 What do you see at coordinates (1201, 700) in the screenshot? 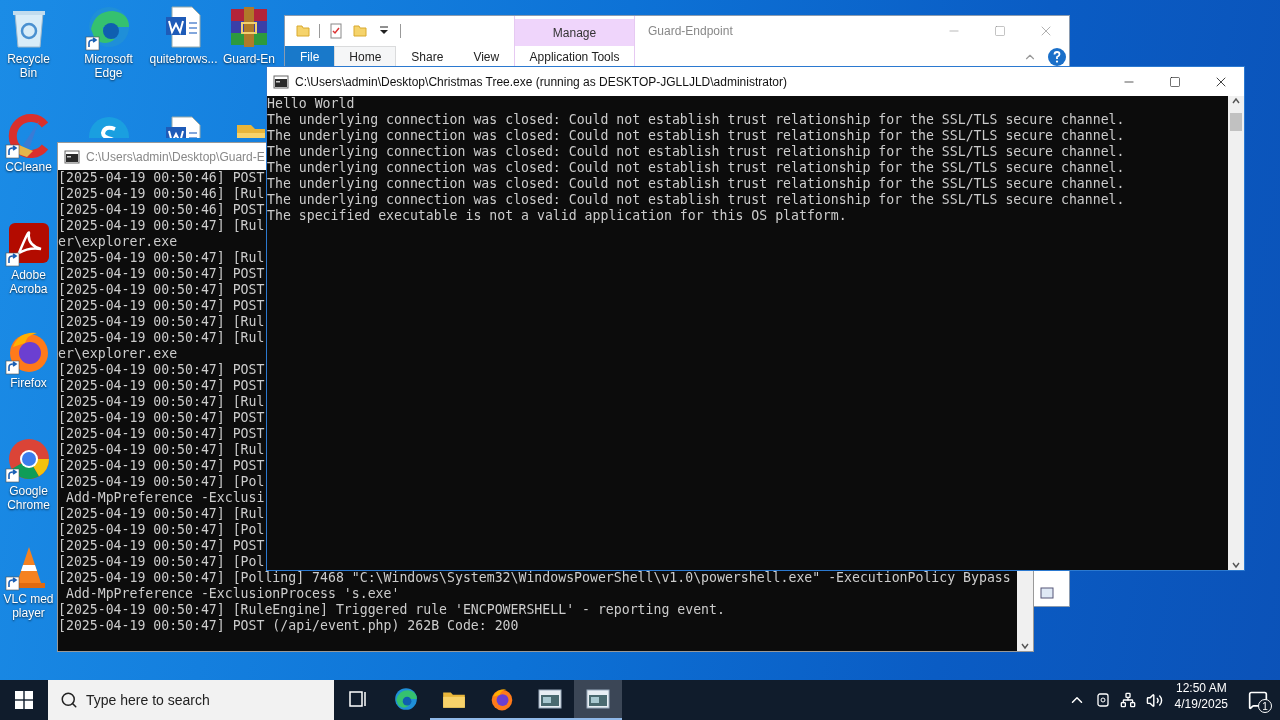
I see `clock: 12:50 AM 4/19/2025` at bounding box center [1201, 700].